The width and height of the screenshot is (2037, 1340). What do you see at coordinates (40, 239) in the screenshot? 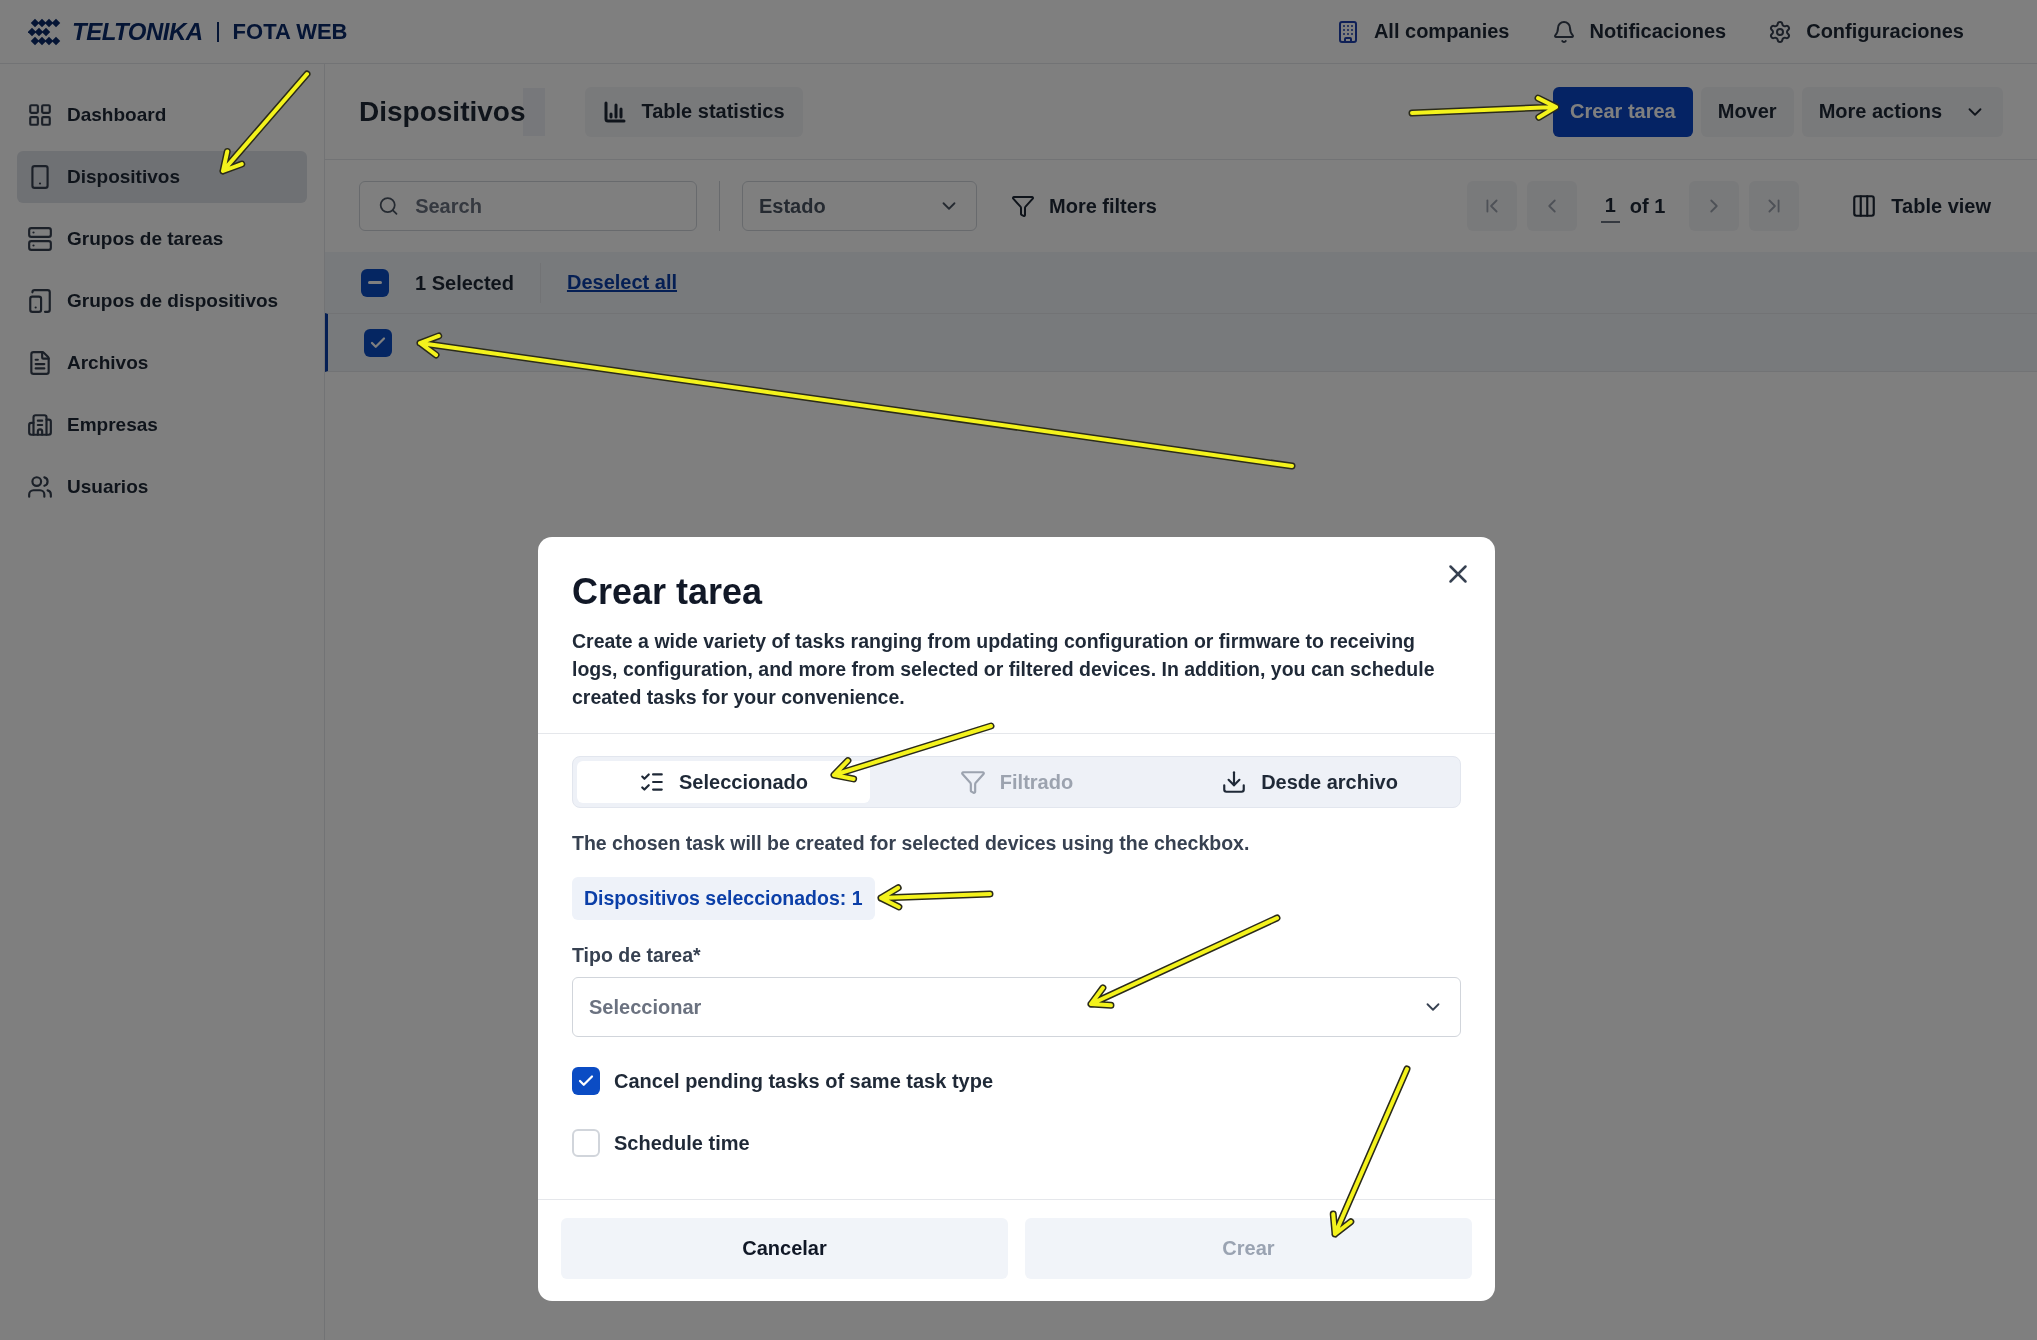
I see `server-icon` at bounding box center [40, 239].